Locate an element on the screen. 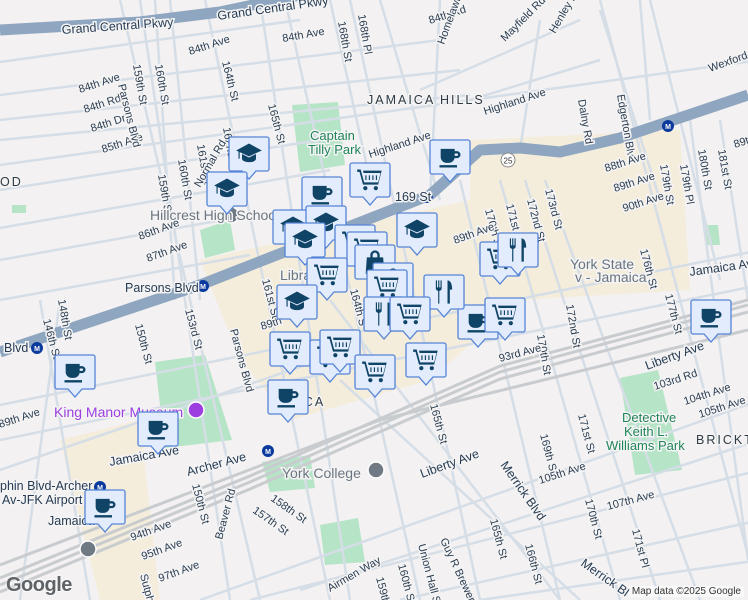 This screenshot has height=600, width=748. map-label-dk3: Williams Park is located at coordinates (645, 445).